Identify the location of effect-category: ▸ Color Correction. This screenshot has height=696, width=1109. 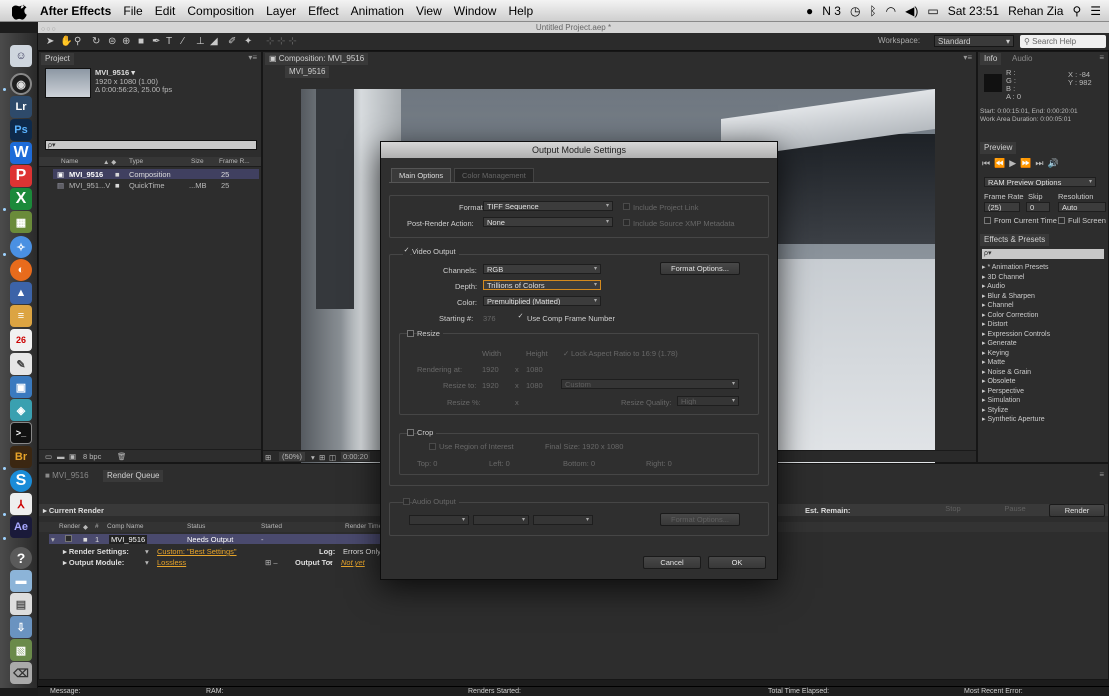
(1043, 316).